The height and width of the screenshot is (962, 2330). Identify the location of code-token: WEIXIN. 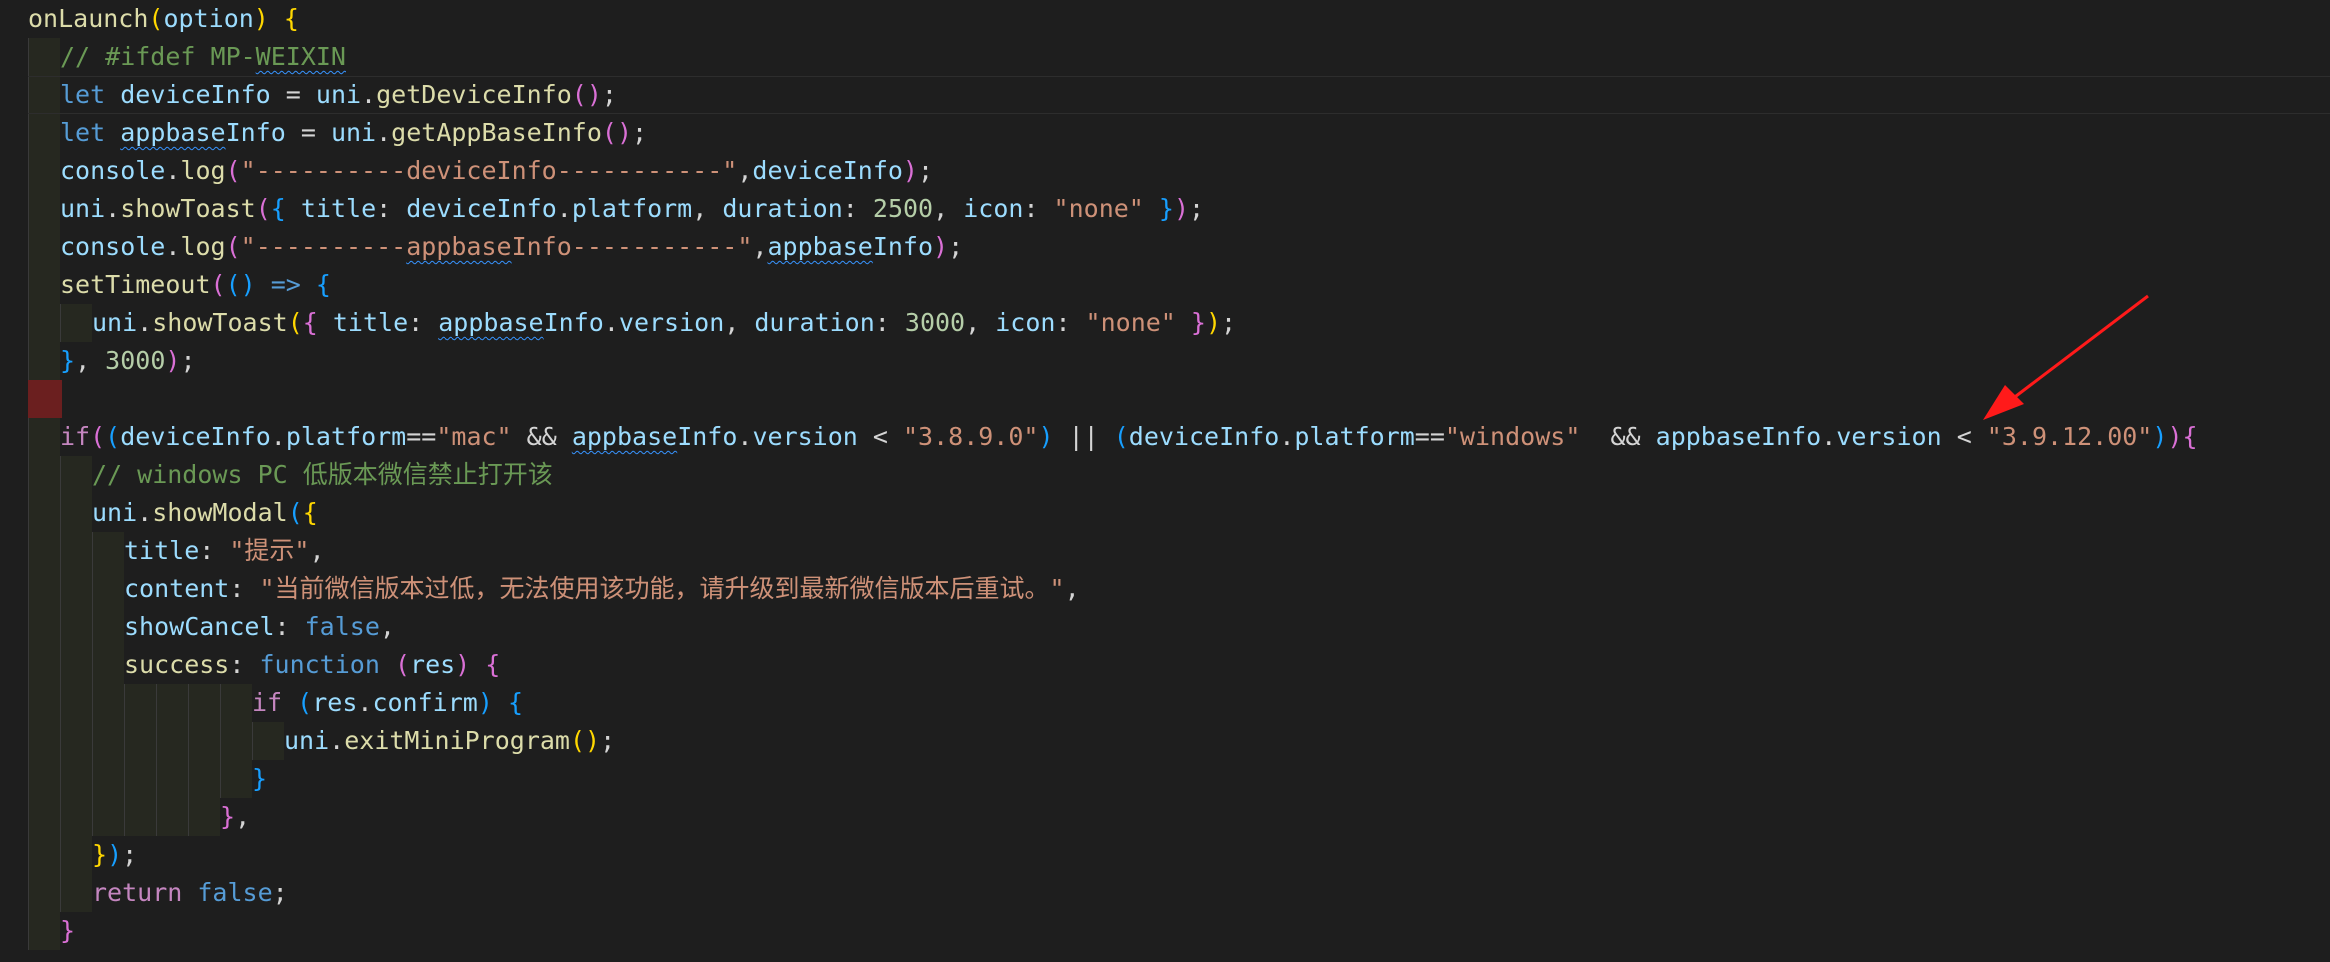
(300, 56).